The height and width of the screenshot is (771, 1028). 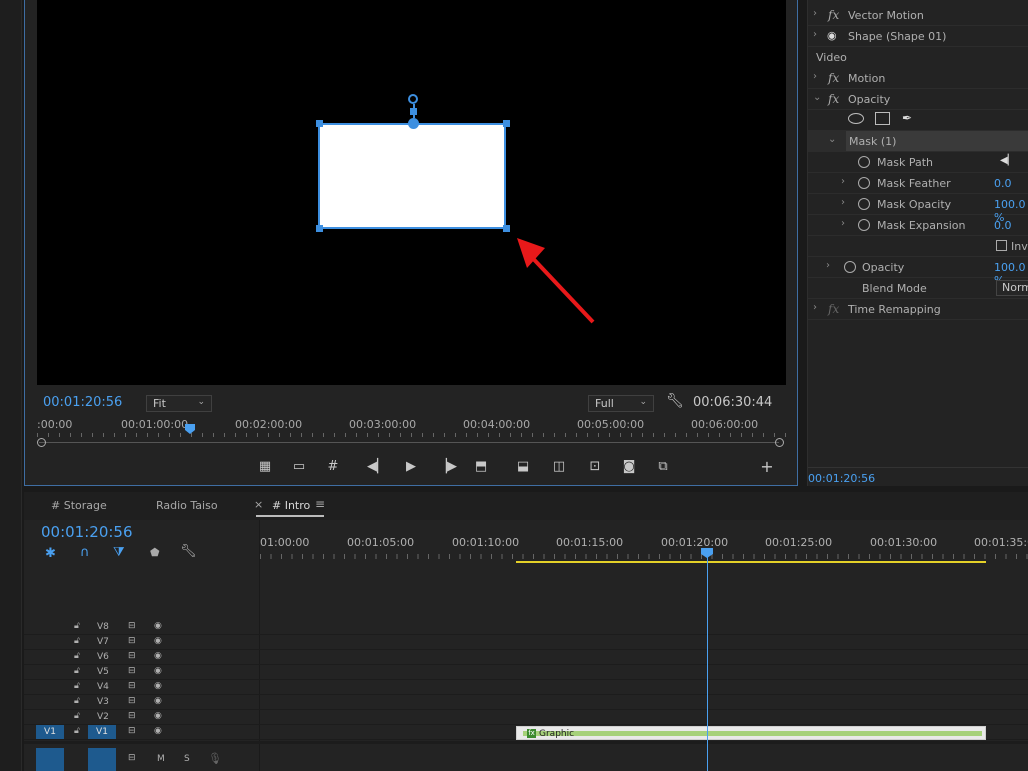 I want to click on blend-mode-dropdown: Normal, so click(x=1012, y=288).